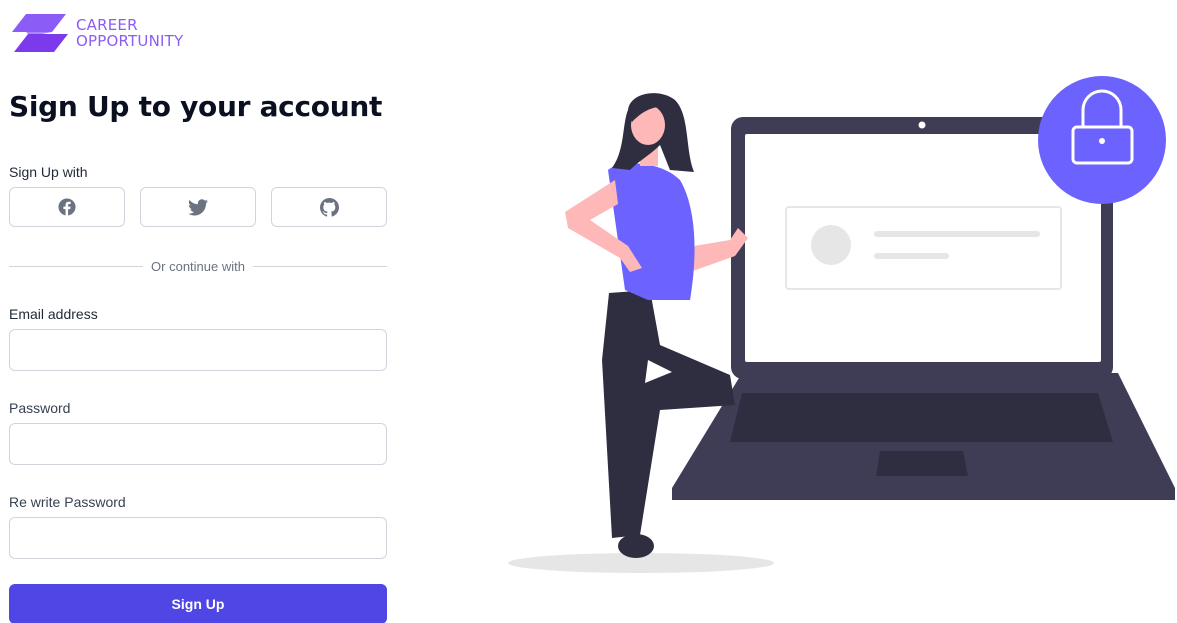 Image resolution: width=1177 pixels, height=623 pixels. I want to click on rewrite-password-field, so click(198, 538).